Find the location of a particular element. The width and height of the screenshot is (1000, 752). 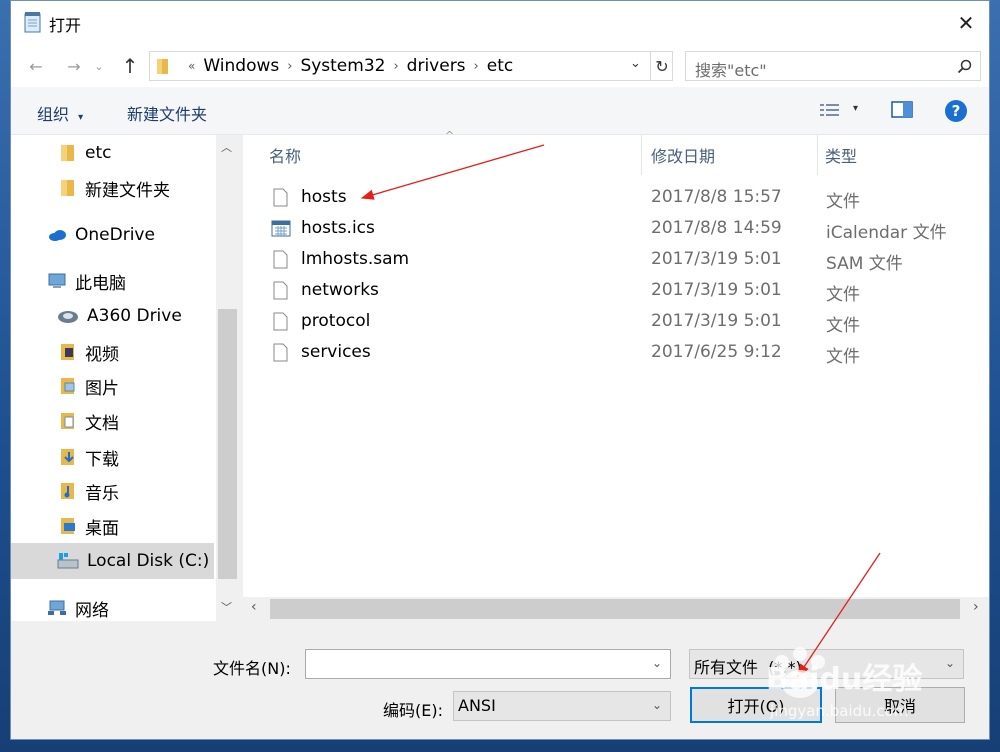

downloads-folder-icon is located at coordinates (67, 457).